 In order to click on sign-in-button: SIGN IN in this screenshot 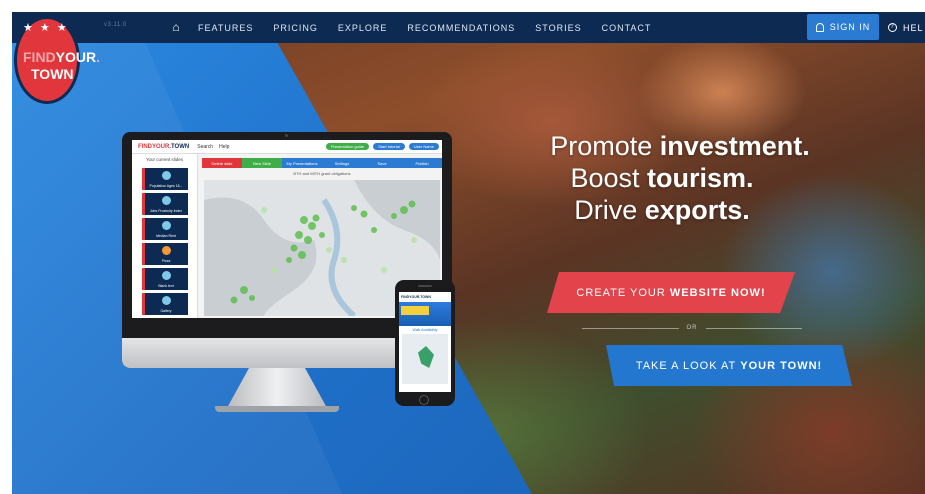, I will do `click(843, 27)`.